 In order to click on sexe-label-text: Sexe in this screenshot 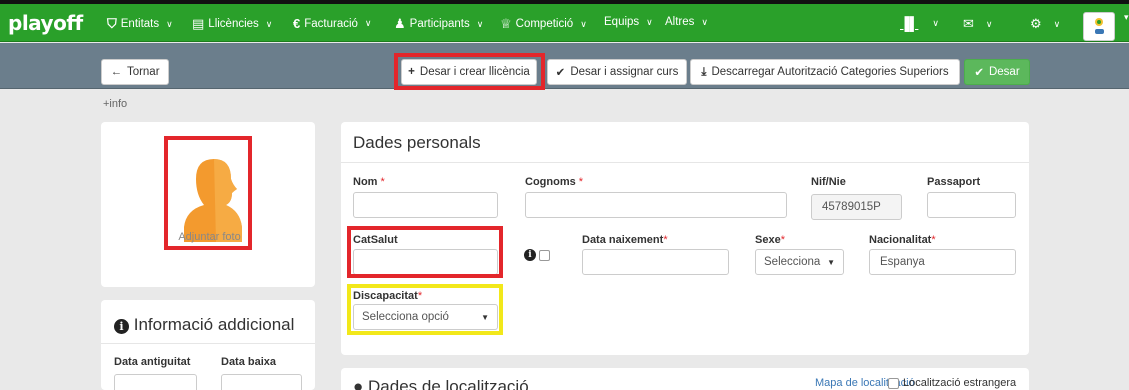, I will do `click(768, 240)`.